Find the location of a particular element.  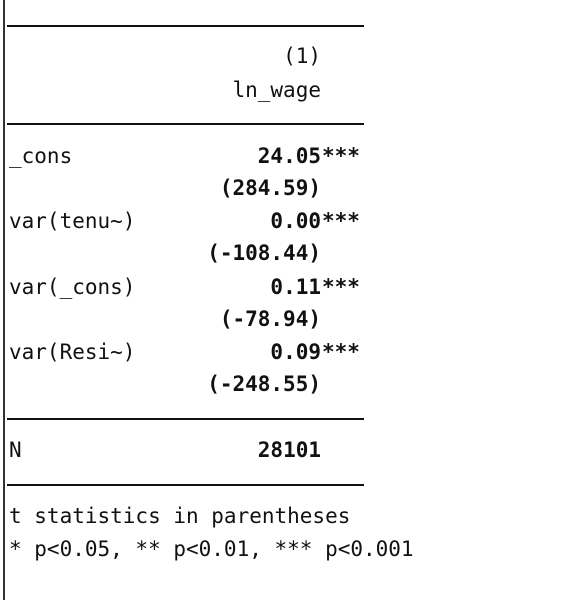

bottom-rule is located at coordinates (185, 485).